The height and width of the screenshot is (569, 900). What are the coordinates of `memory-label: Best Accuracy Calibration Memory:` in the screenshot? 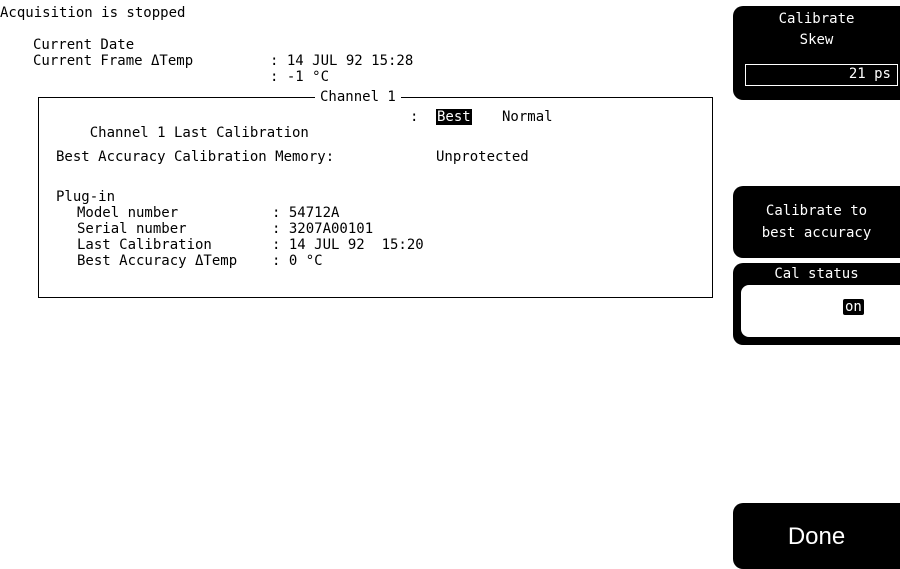 It's located at (195, 157).